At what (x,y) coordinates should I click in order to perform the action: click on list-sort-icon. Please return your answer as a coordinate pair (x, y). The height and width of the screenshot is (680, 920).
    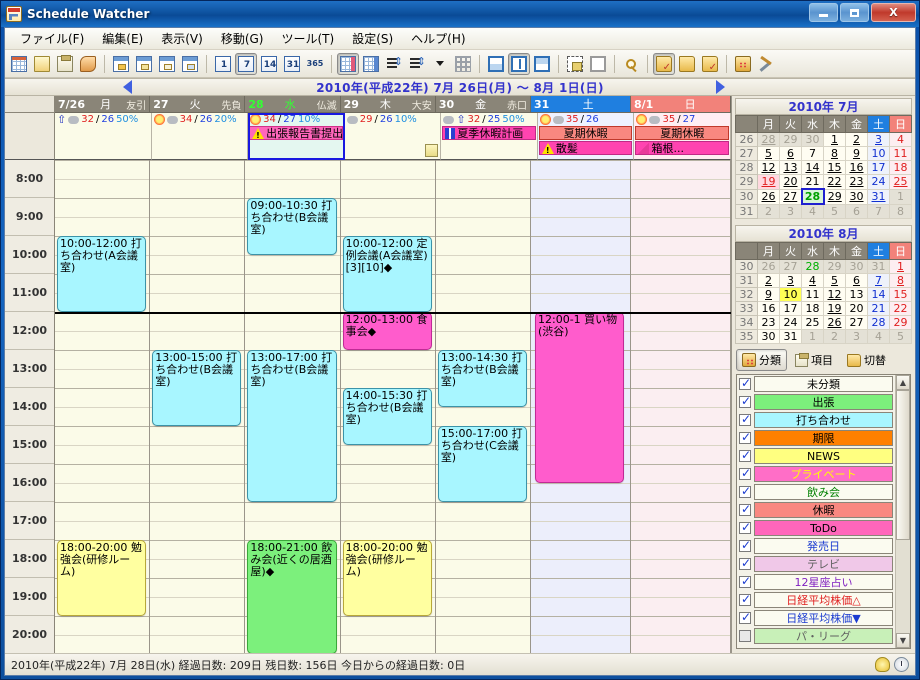
    Looking at the image, I should click on (394, 64).